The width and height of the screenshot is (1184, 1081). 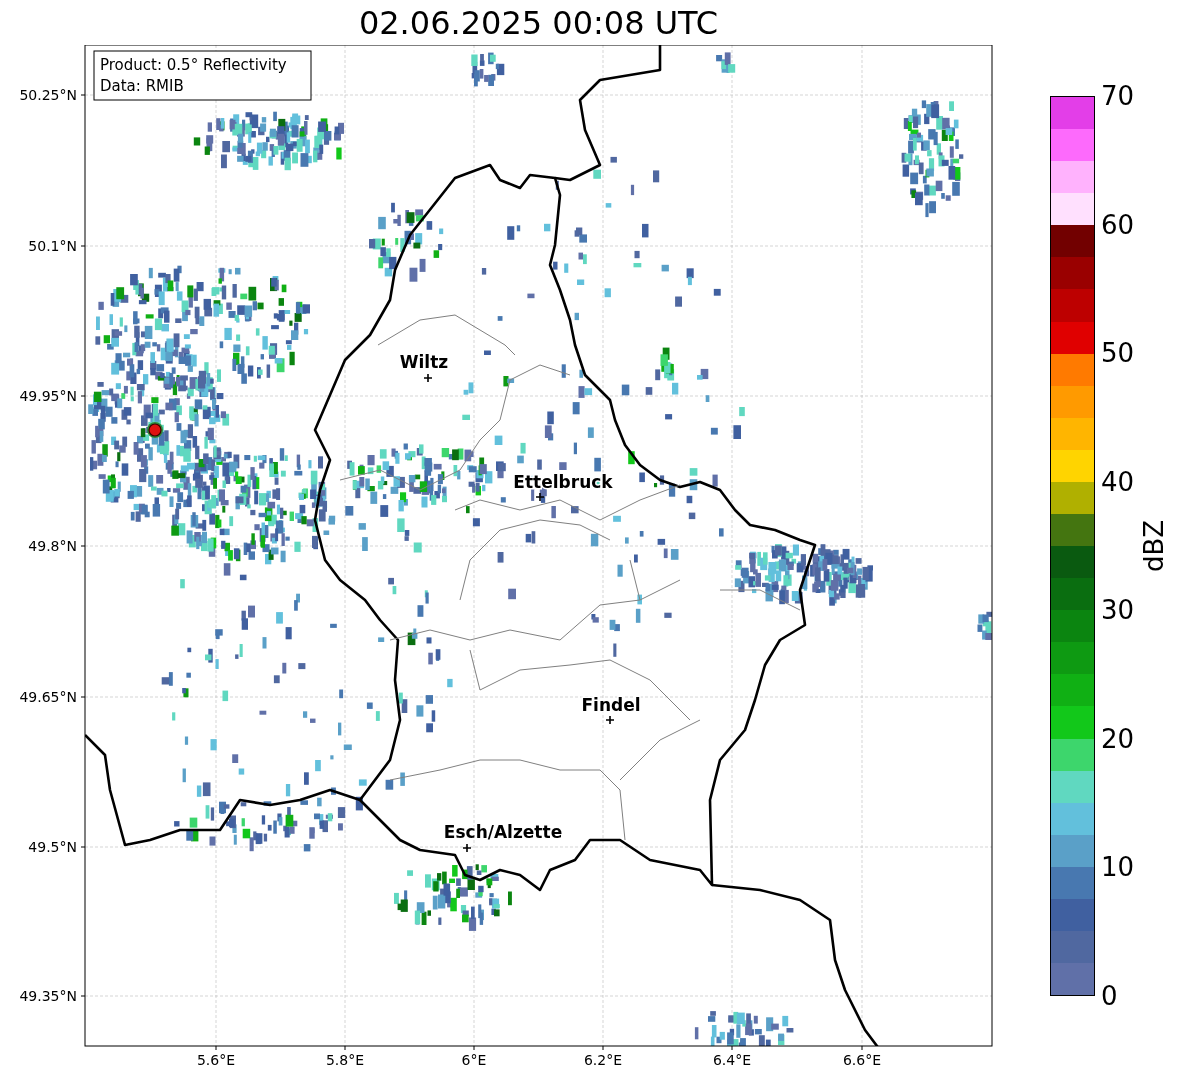 What do you see at coordinates (1117, 224) in the screenshot?
I see `tick-label: 60` at bounding box center [1117, 224].